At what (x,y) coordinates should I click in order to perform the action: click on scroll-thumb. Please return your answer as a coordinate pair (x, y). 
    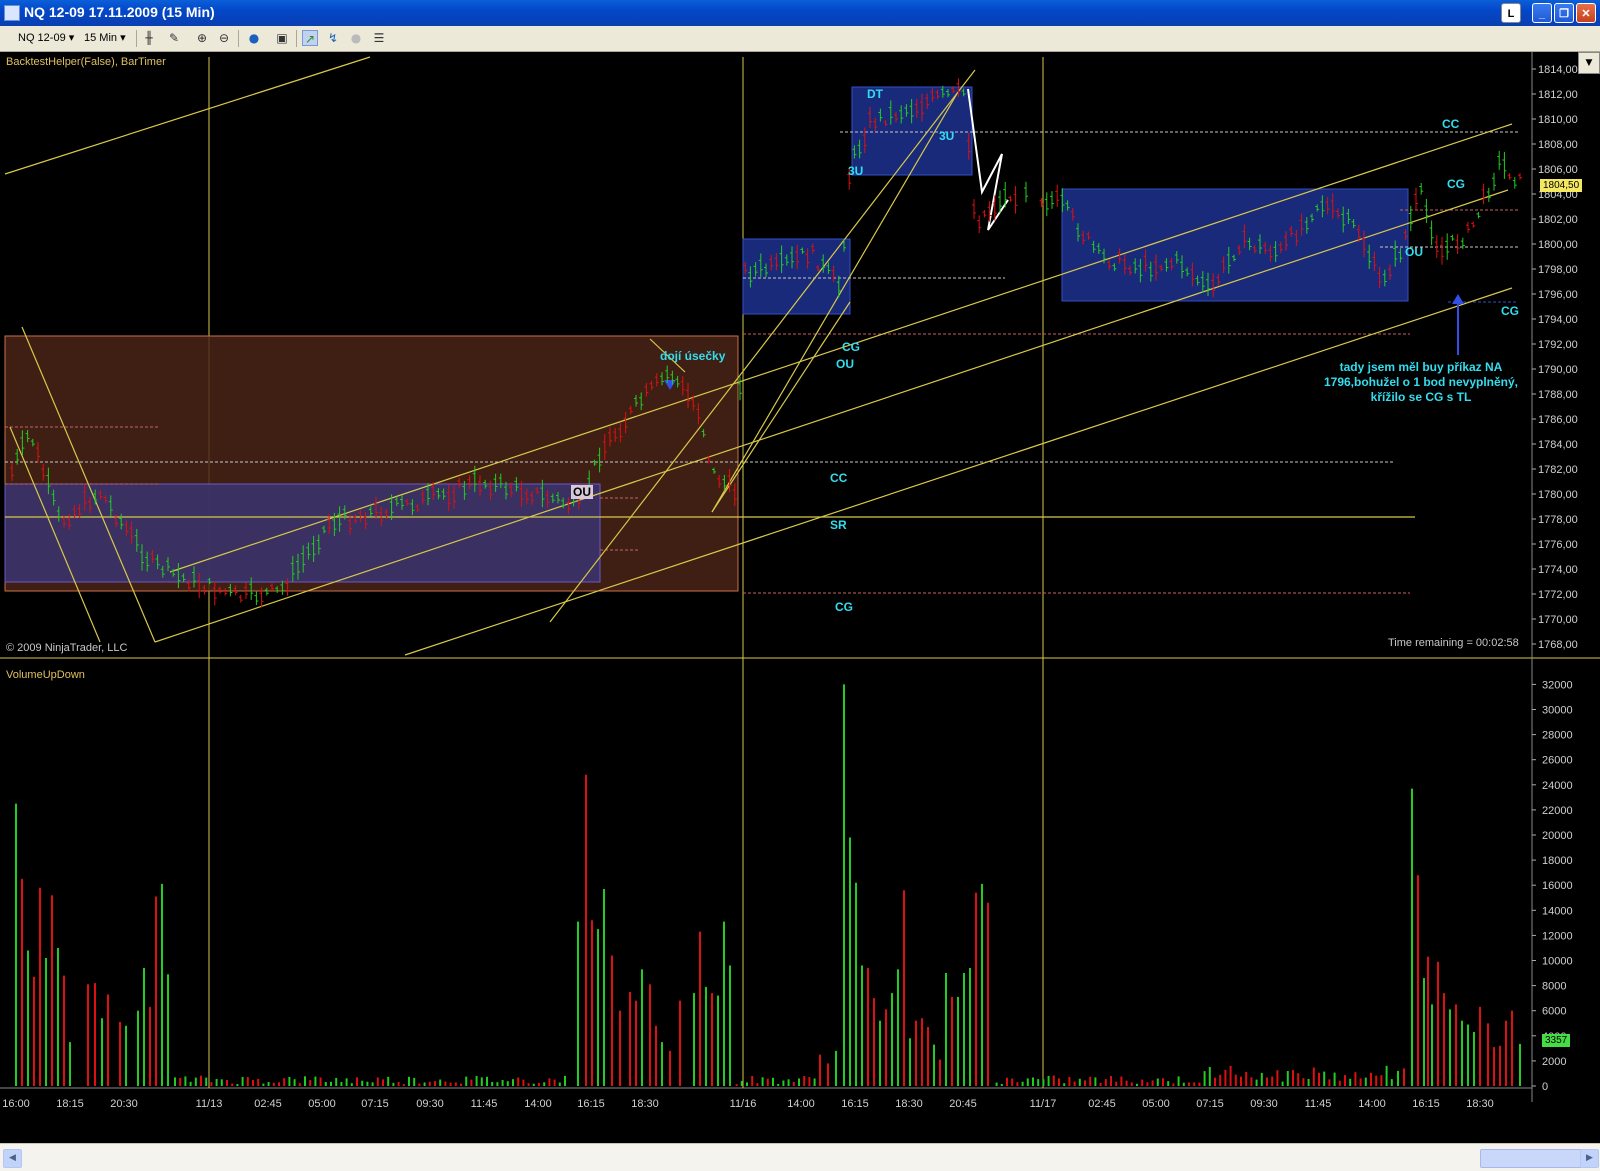
    Looking at the image, I should click on (1531, 1158).